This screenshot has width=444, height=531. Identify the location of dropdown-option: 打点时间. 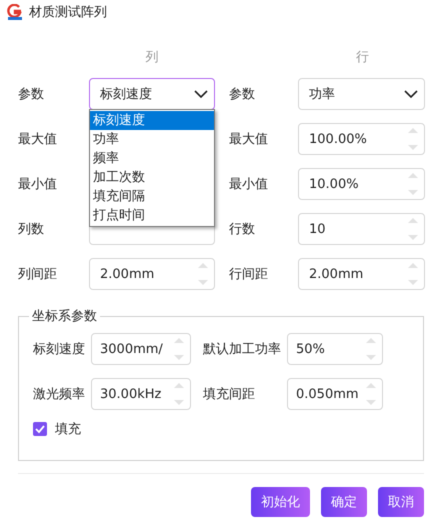
(152, 215).